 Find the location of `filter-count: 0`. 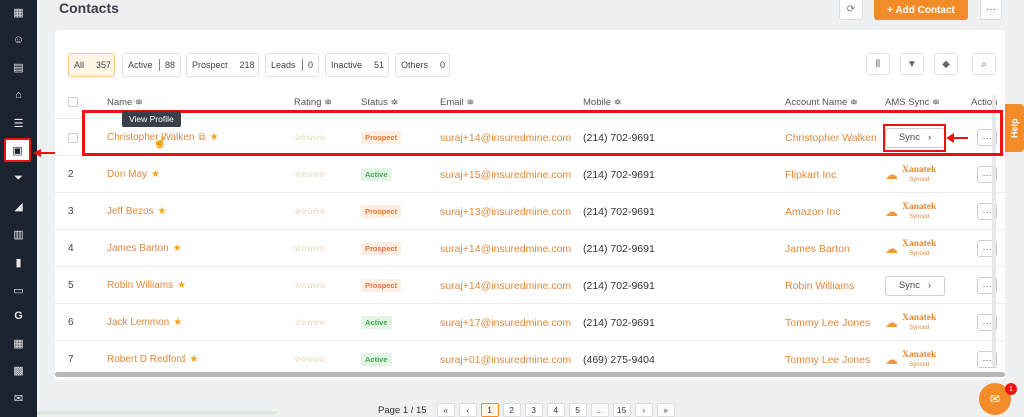

filter-count: 0 is located at coordinates (310, 65).